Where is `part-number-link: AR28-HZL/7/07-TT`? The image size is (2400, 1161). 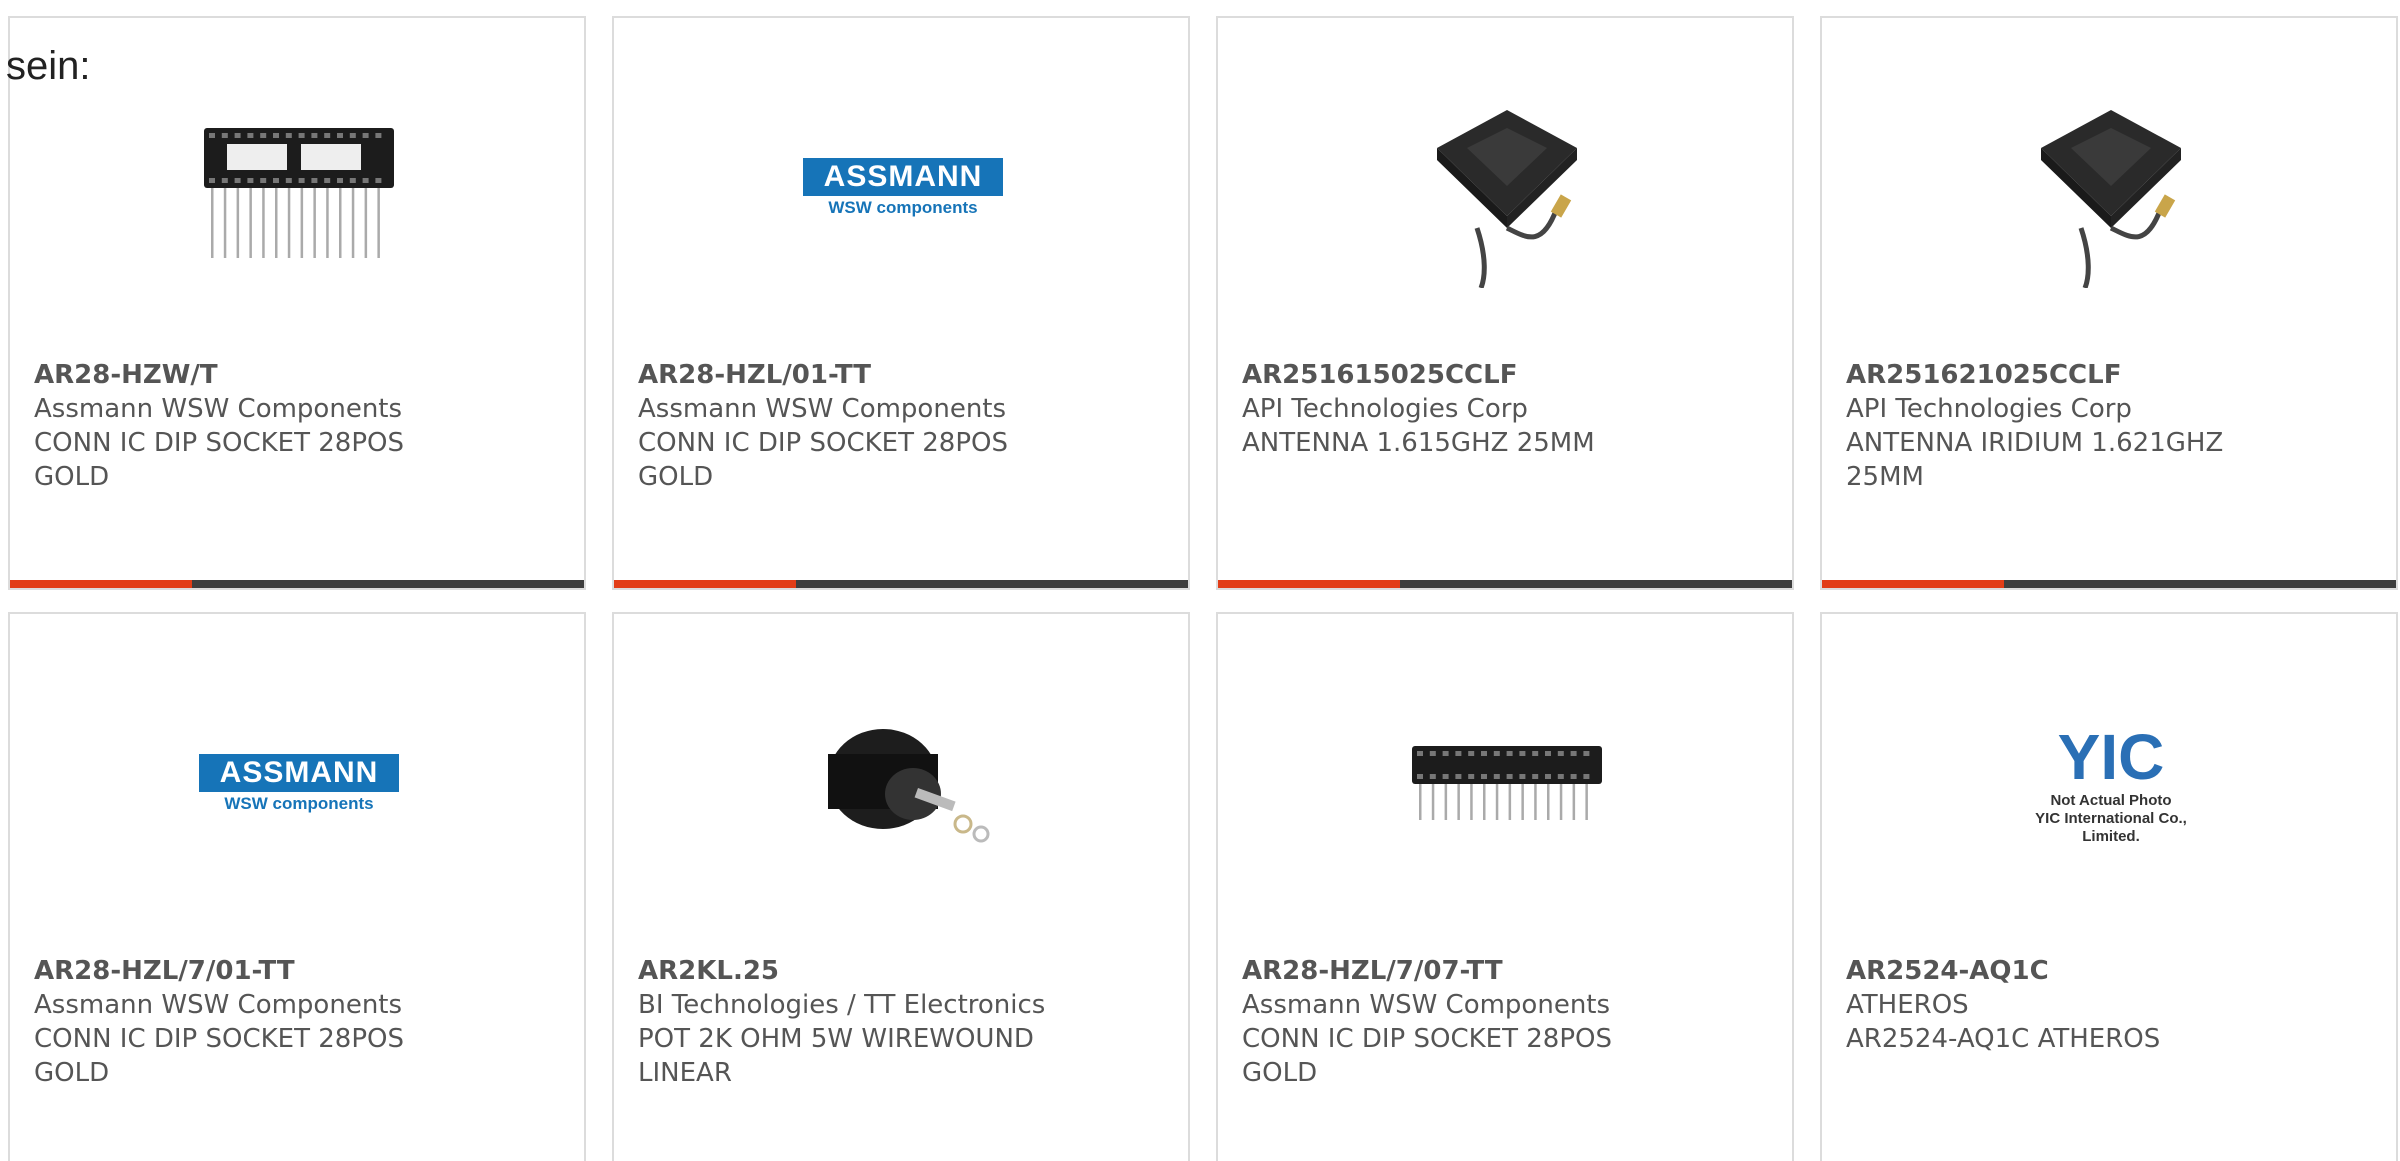
part-number-link: AR28-HZL/7/07-TT is located at coordinates (1505, 971).